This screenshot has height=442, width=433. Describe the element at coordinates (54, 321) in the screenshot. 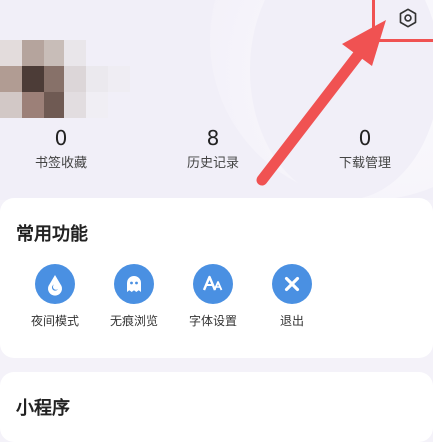

I see `night-mode-label: 夜间模式` at that location.